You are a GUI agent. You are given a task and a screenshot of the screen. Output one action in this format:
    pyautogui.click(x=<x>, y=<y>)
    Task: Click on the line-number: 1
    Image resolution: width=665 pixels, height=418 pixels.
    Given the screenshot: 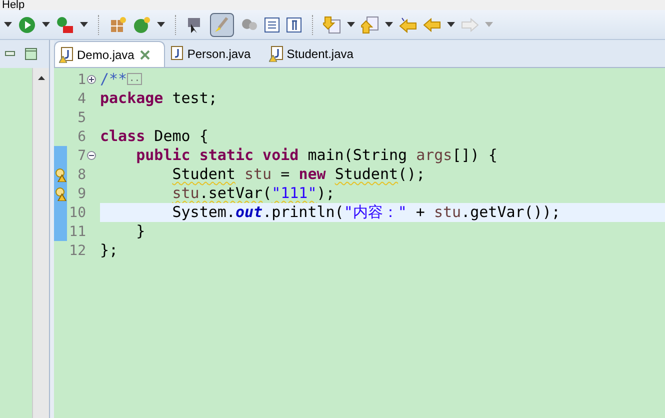 What is the action you would take?
    pyautogui.click(x=82, y=79)
    